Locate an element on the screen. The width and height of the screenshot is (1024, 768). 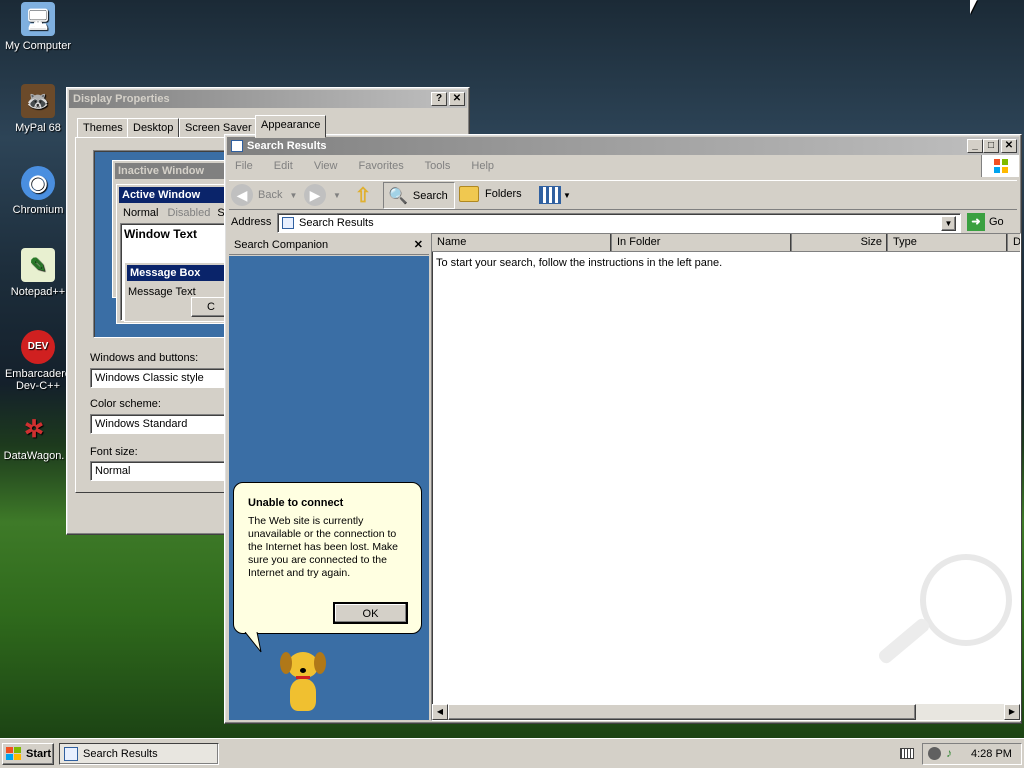
taskbar: Start Search Results ♪ 4:28 PM is located at coordinates (512, 753).